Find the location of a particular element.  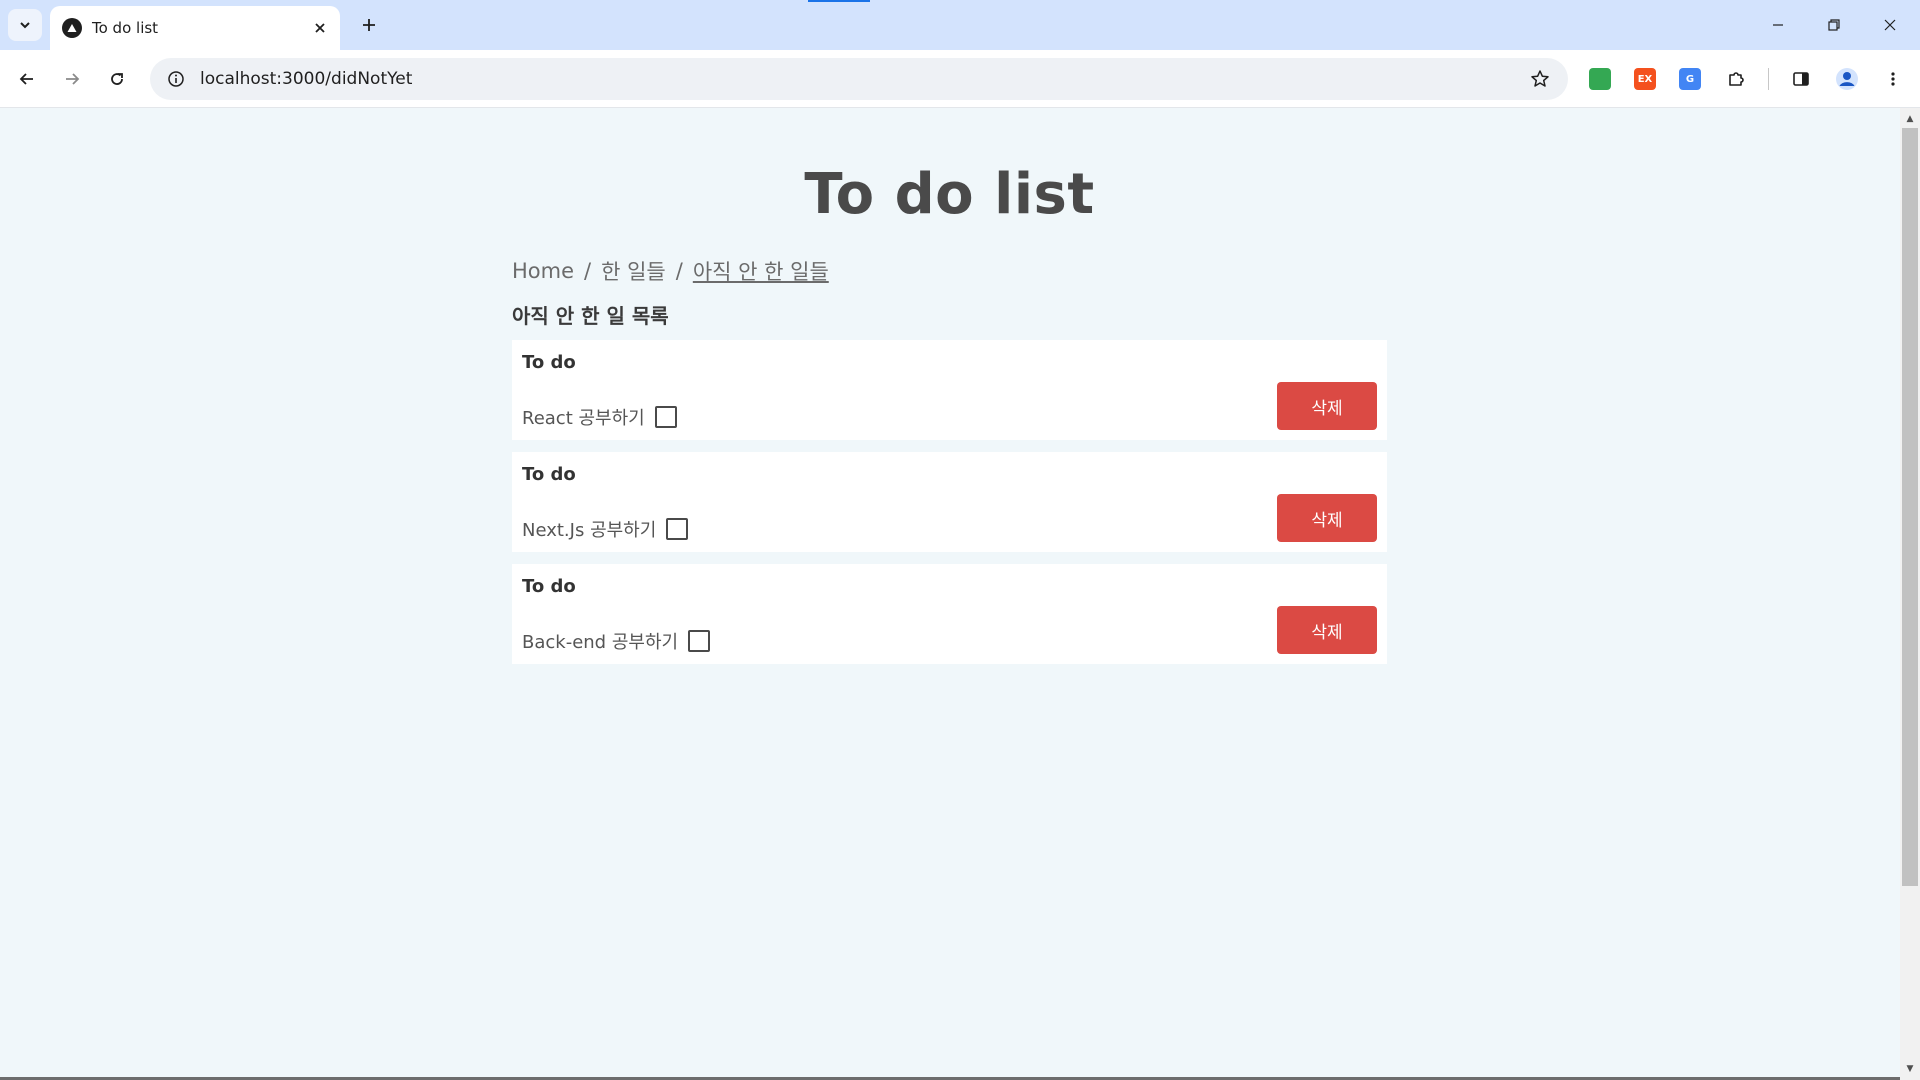

restore-button is located at coordinates (1834, 25).